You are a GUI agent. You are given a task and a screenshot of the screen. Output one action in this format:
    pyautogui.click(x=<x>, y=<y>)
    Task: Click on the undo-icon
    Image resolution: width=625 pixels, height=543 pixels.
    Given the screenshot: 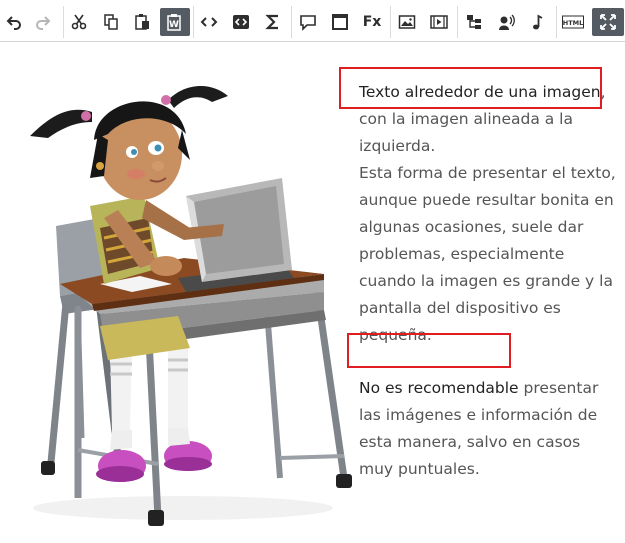 What is the action you would take?
    pyautogui.click(x=13, y=23)
    